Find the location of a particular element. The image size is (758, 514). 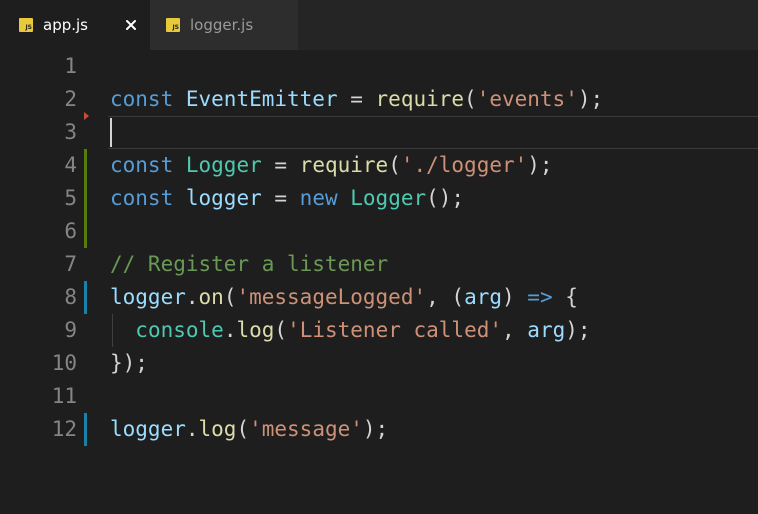

code-token: { is located at coordinates (565, 297).